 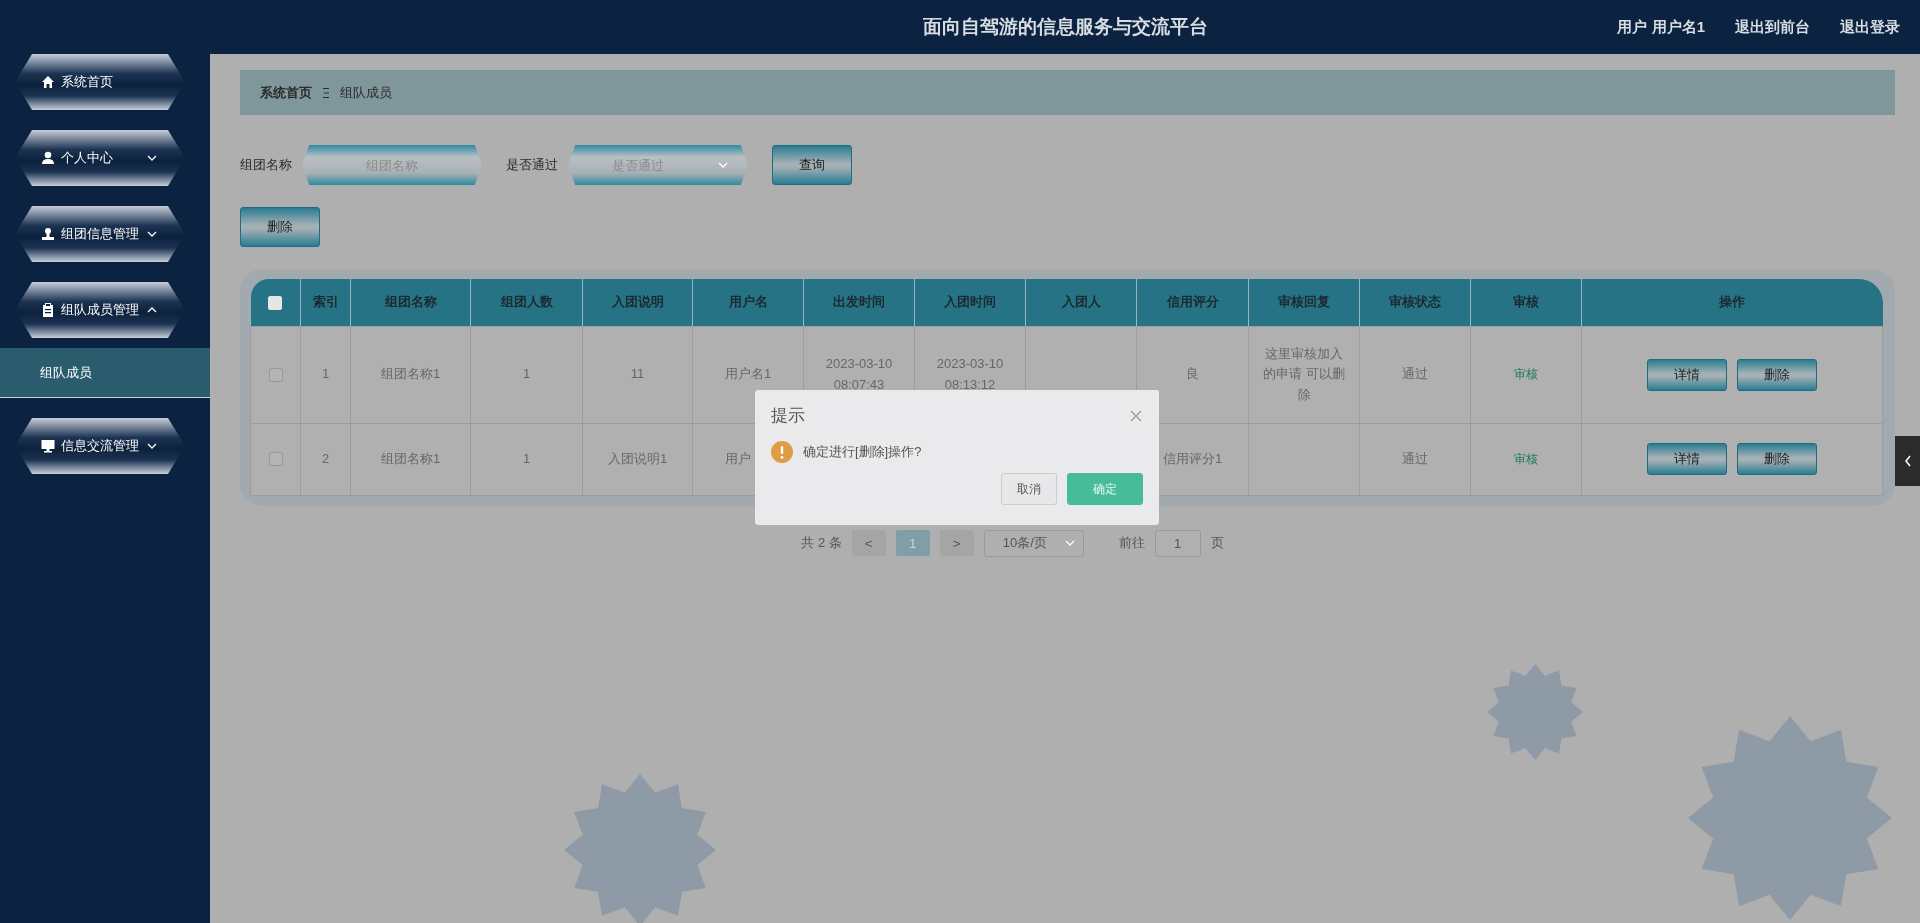 What do you see at coordinates (100, 310) in the screenshot?
I see `sidebar-menu-item: 组队成员管理` at bounding box center [100, 310].